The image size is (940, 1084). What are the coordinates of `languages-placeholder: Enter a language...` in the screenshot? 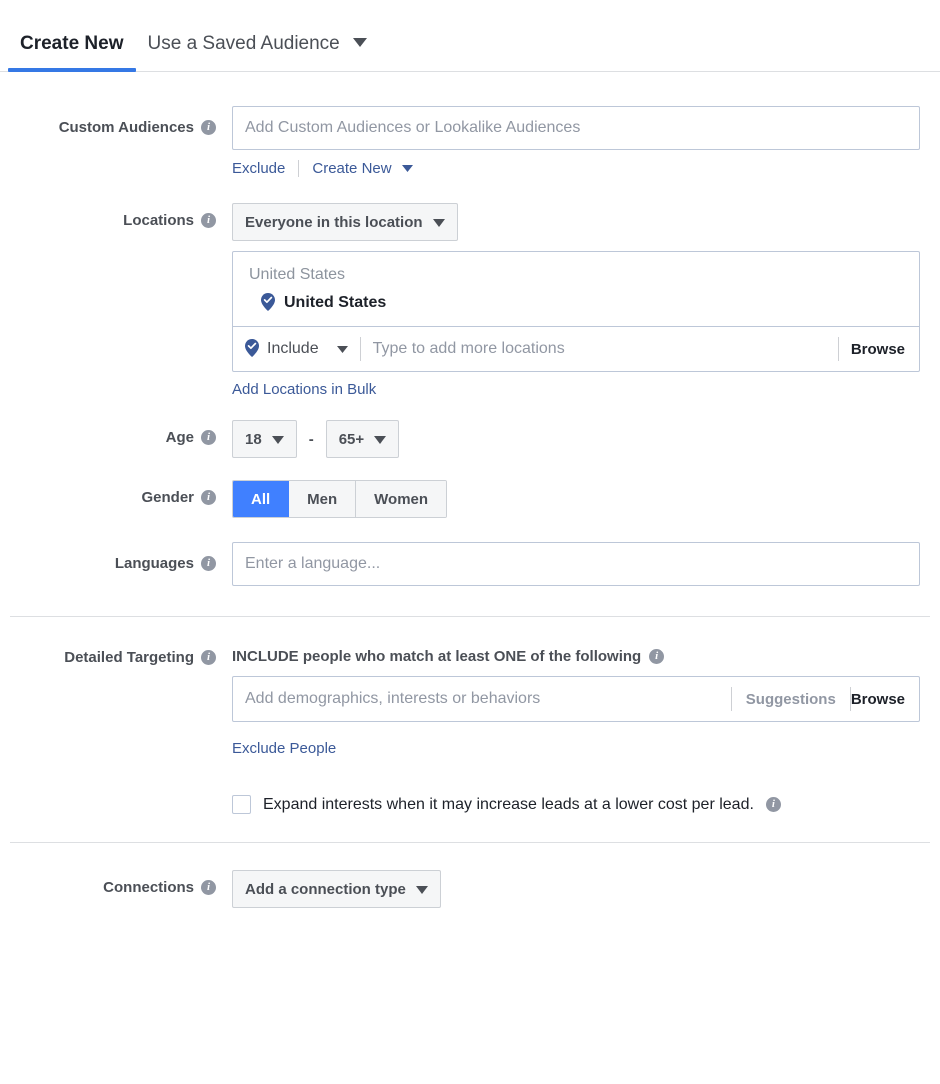 It's located at (313, 563).